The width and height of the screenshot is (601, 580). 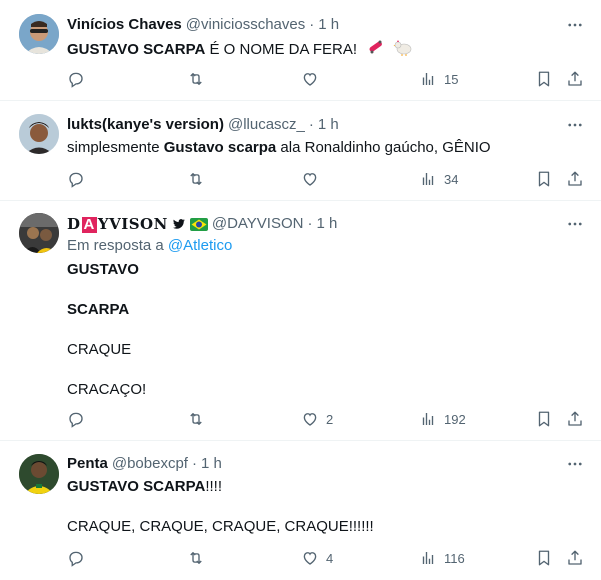 What do you see at coordinates (200, 245) in the screenshot?
I see `reply-target-link: @Atletico` at bounding box center [200, 245].